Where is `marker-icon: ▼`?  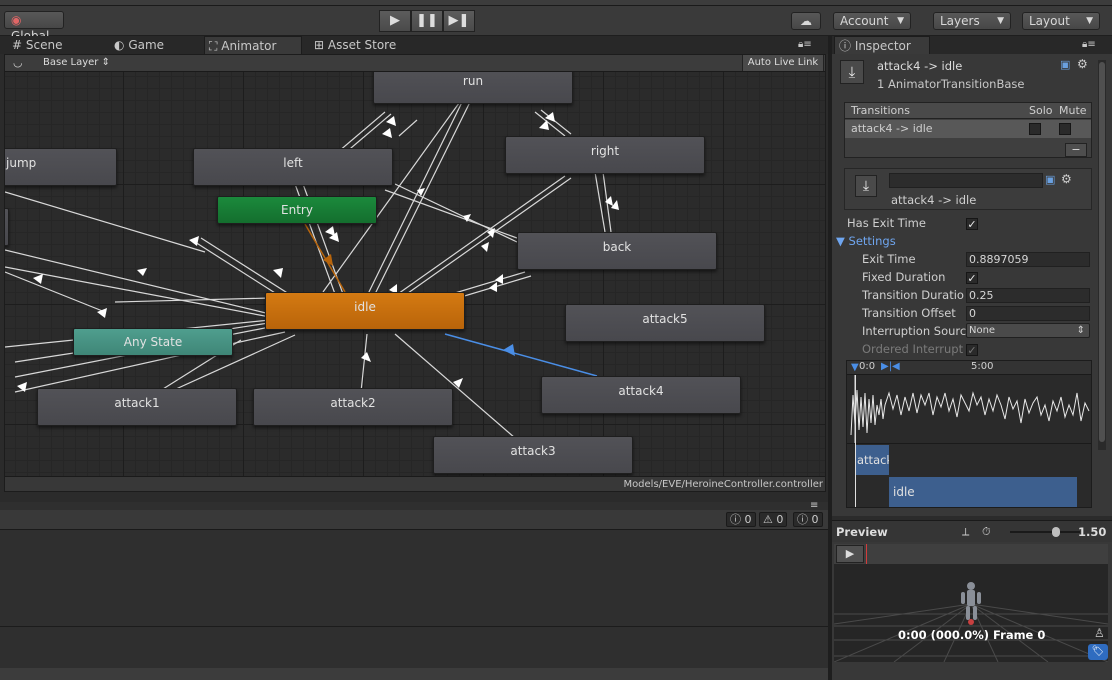 marker-icon: ▼ is located at coordinates (855, 367).